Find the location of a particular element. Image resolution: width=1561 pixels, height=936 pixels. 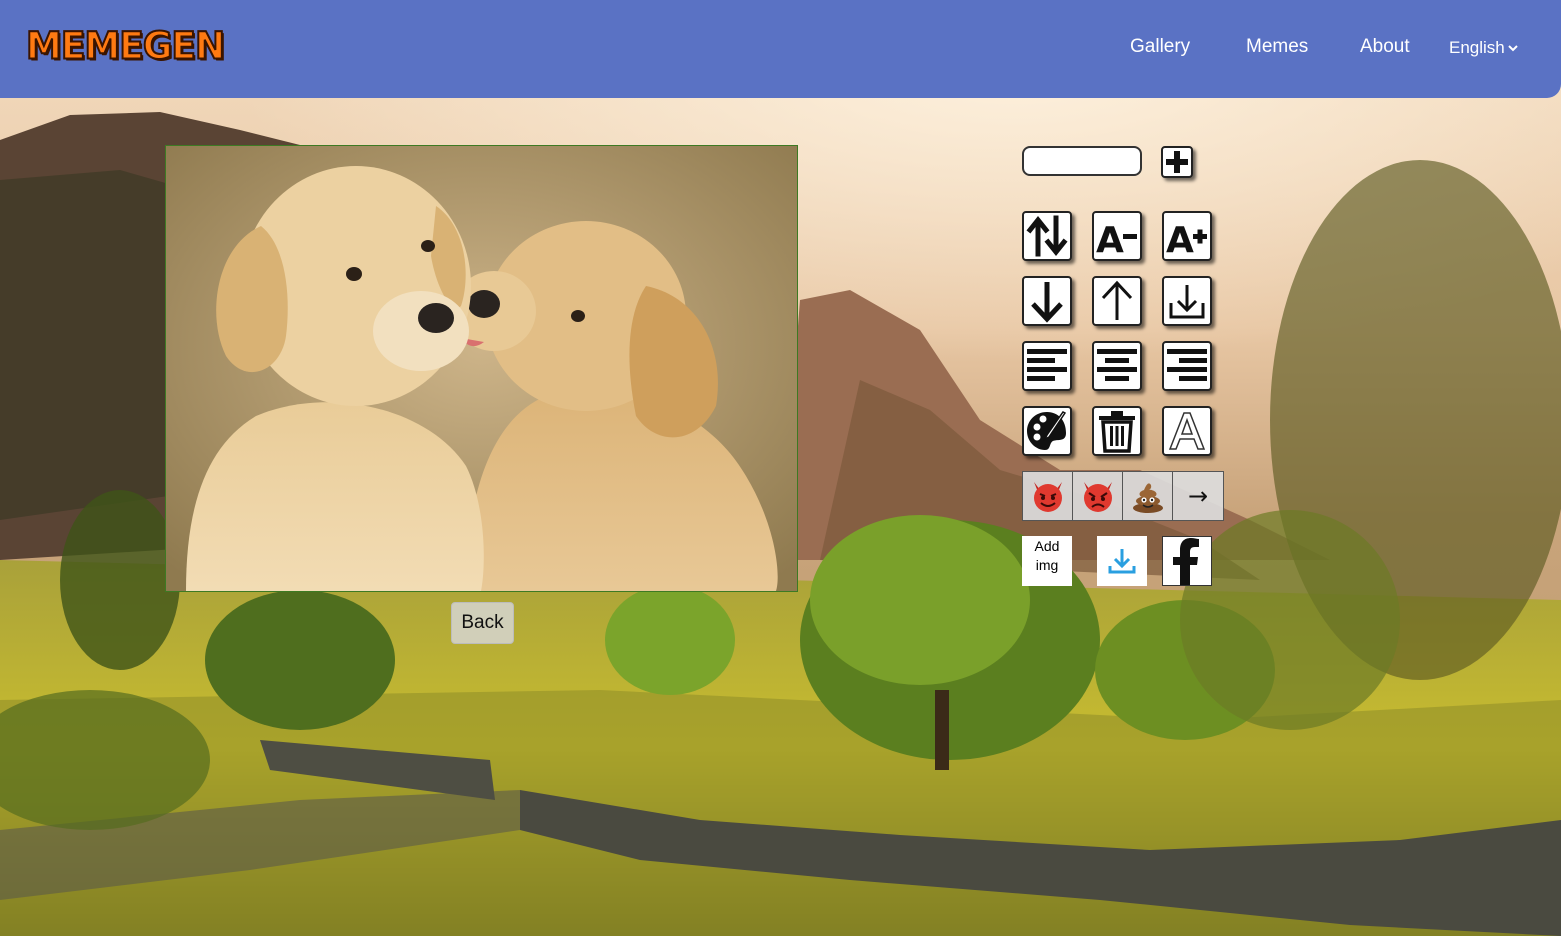

language-select: English is located at coordinates (1483, 48).